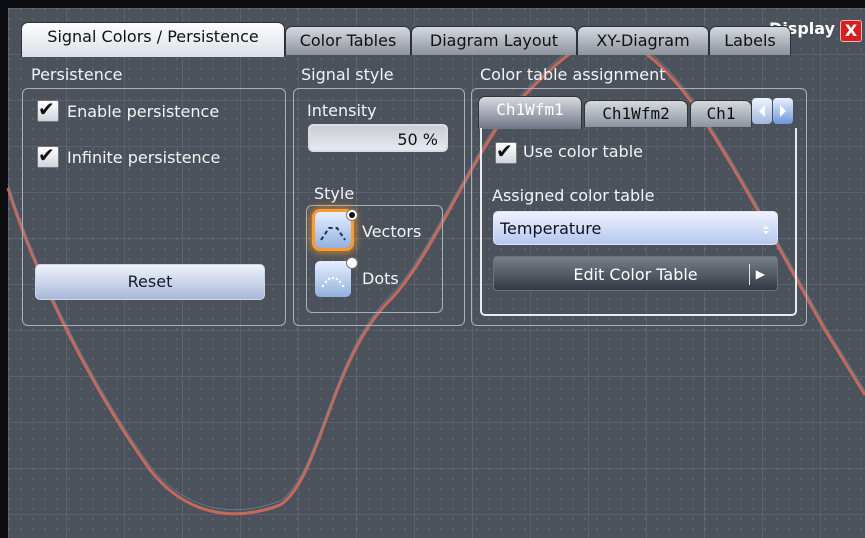 This screenshot has height=538, width=865. I want to click on tab-labels: Labels, so click(750, 40).